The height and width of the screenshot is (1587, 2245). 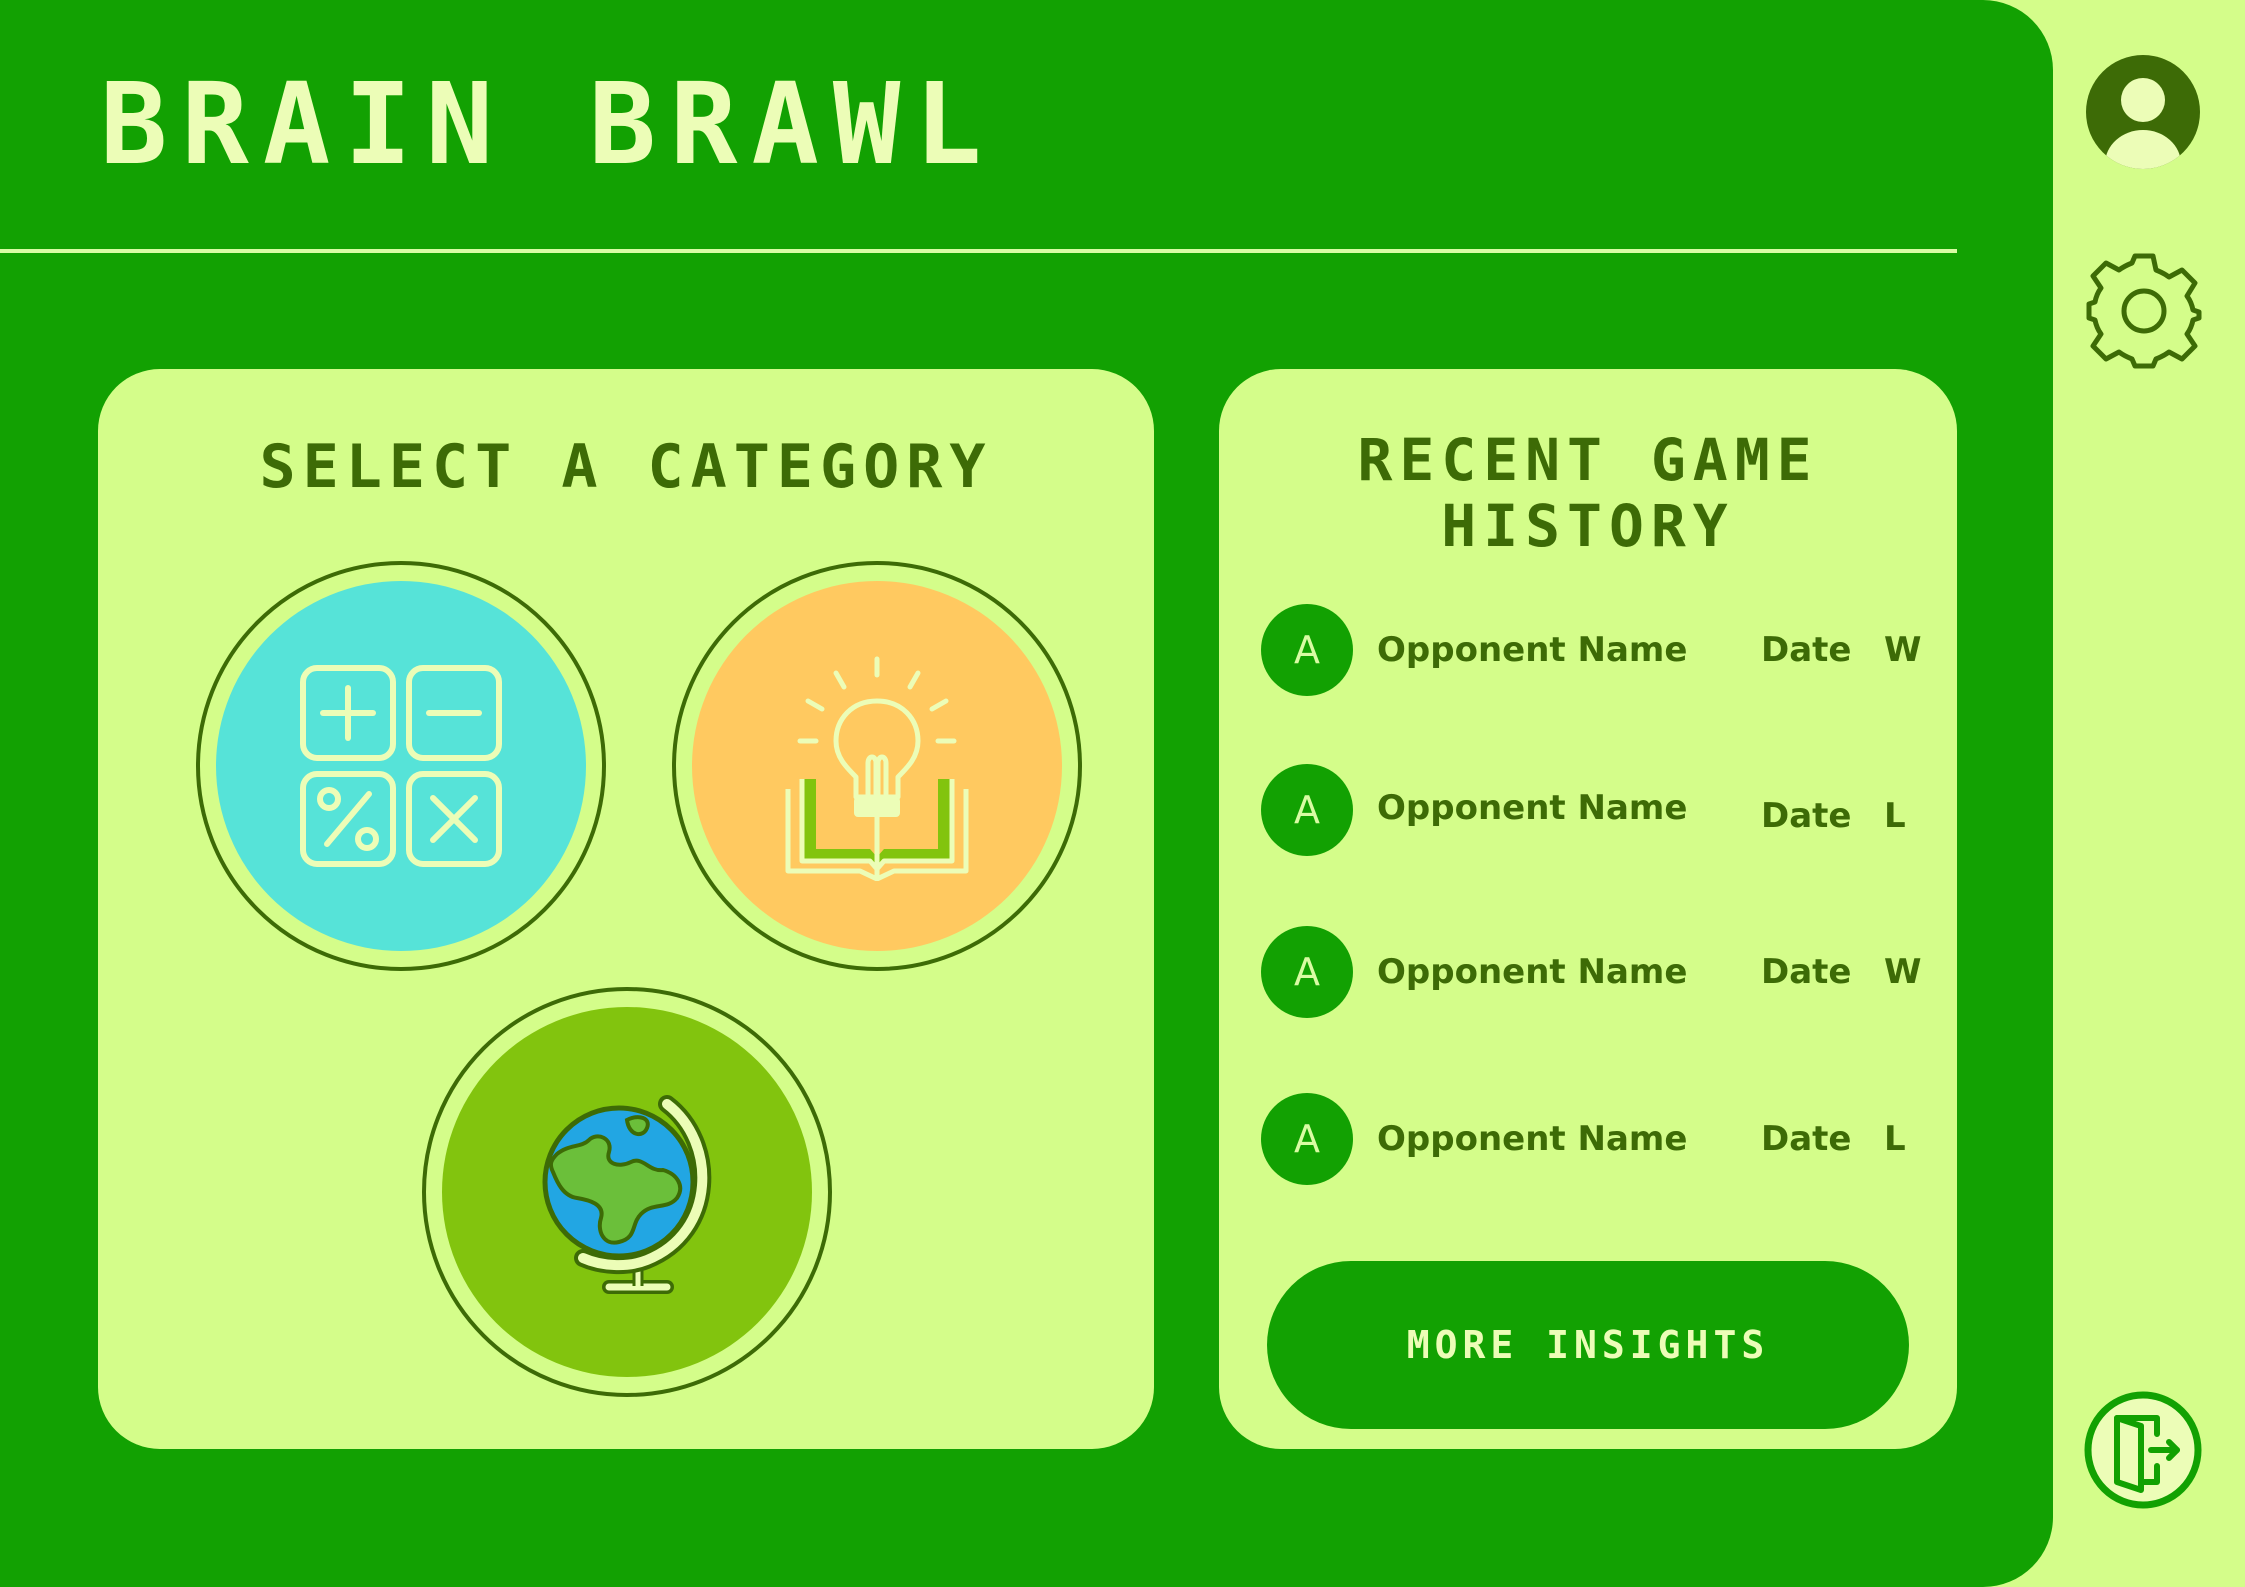 I want to click on lightbulb-book-icon, so click(x=877, y=768).